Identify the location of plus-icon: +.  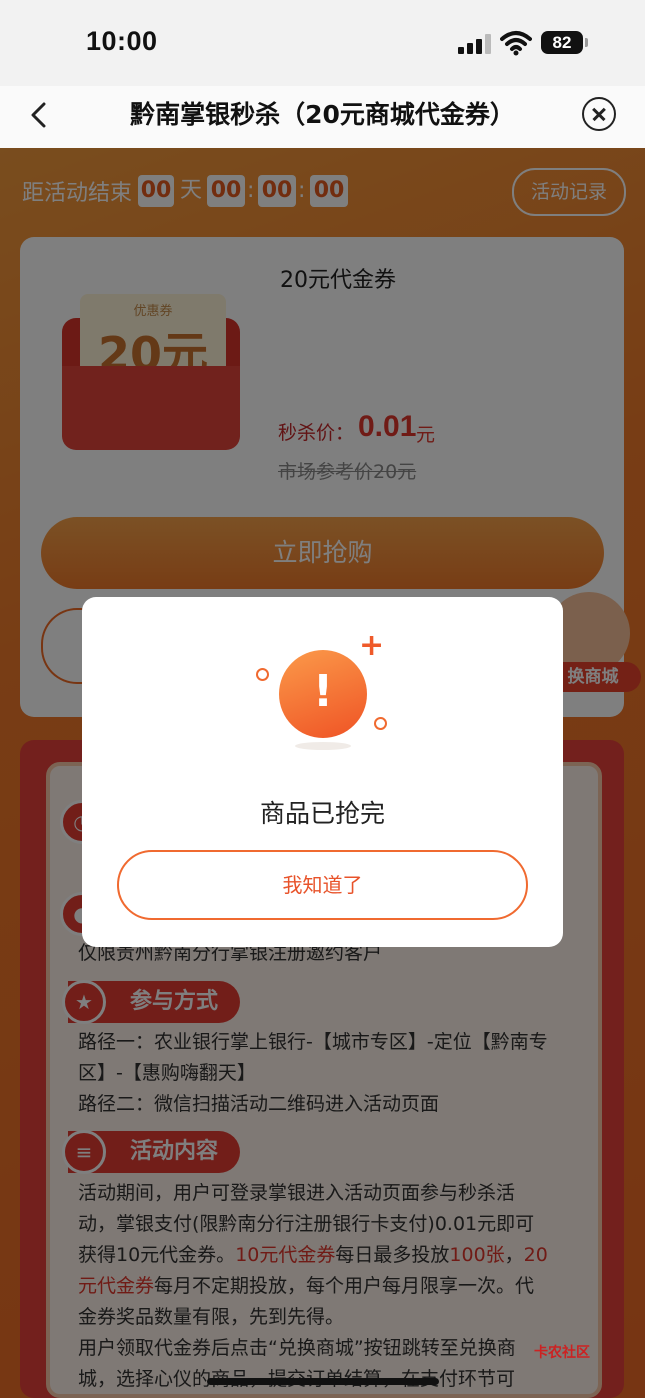
(372, 645).